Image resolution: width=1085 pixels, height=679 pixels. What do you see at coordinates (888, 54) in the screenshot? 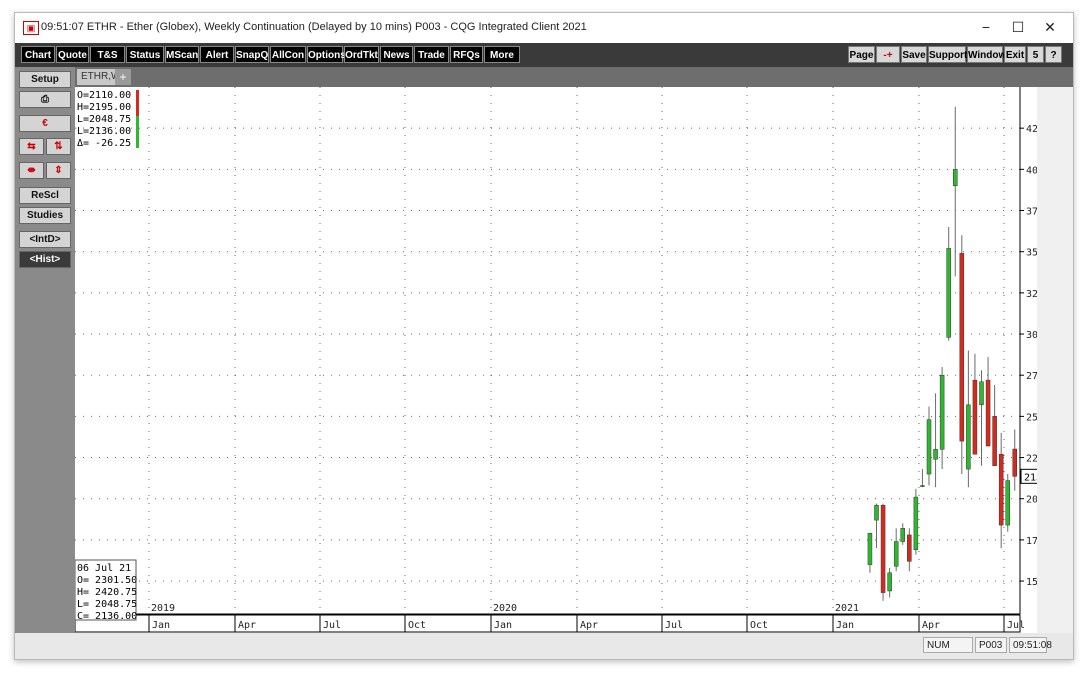
I see `zoom-button: -+` at bounding box center [888, 54].